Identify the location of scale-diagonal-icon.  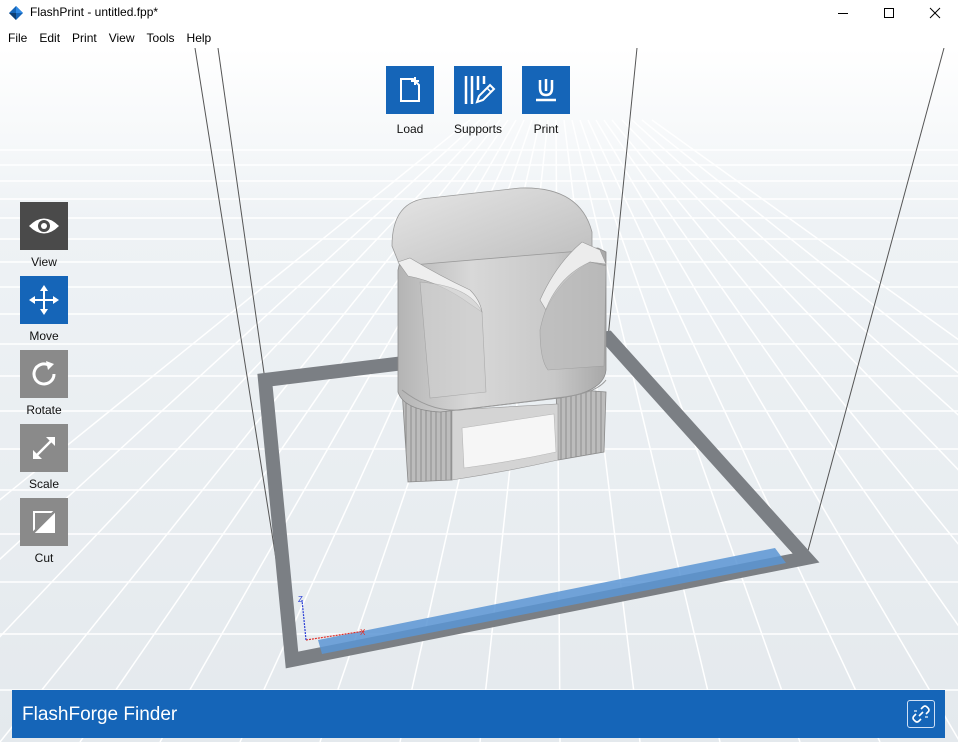
(44, 448).